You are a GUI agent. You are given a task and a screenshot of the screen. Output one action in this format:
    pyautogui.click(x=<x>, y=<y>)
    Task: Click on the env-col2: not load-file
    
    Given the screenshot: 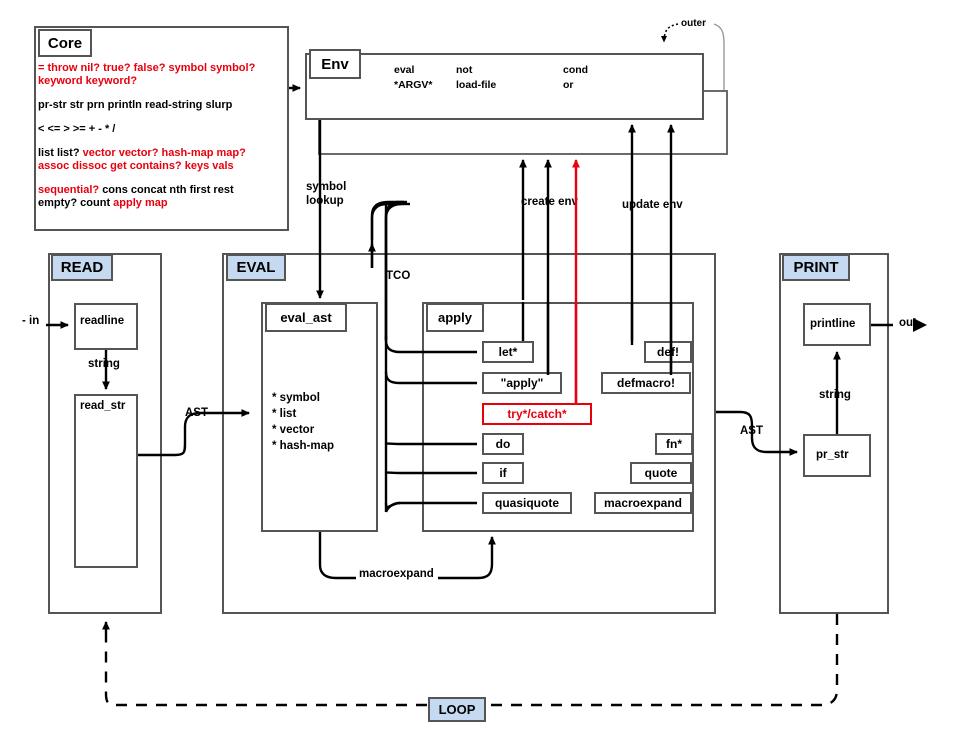 What is the action you would take?
    pyautogui.click(x=476, y=78)
    